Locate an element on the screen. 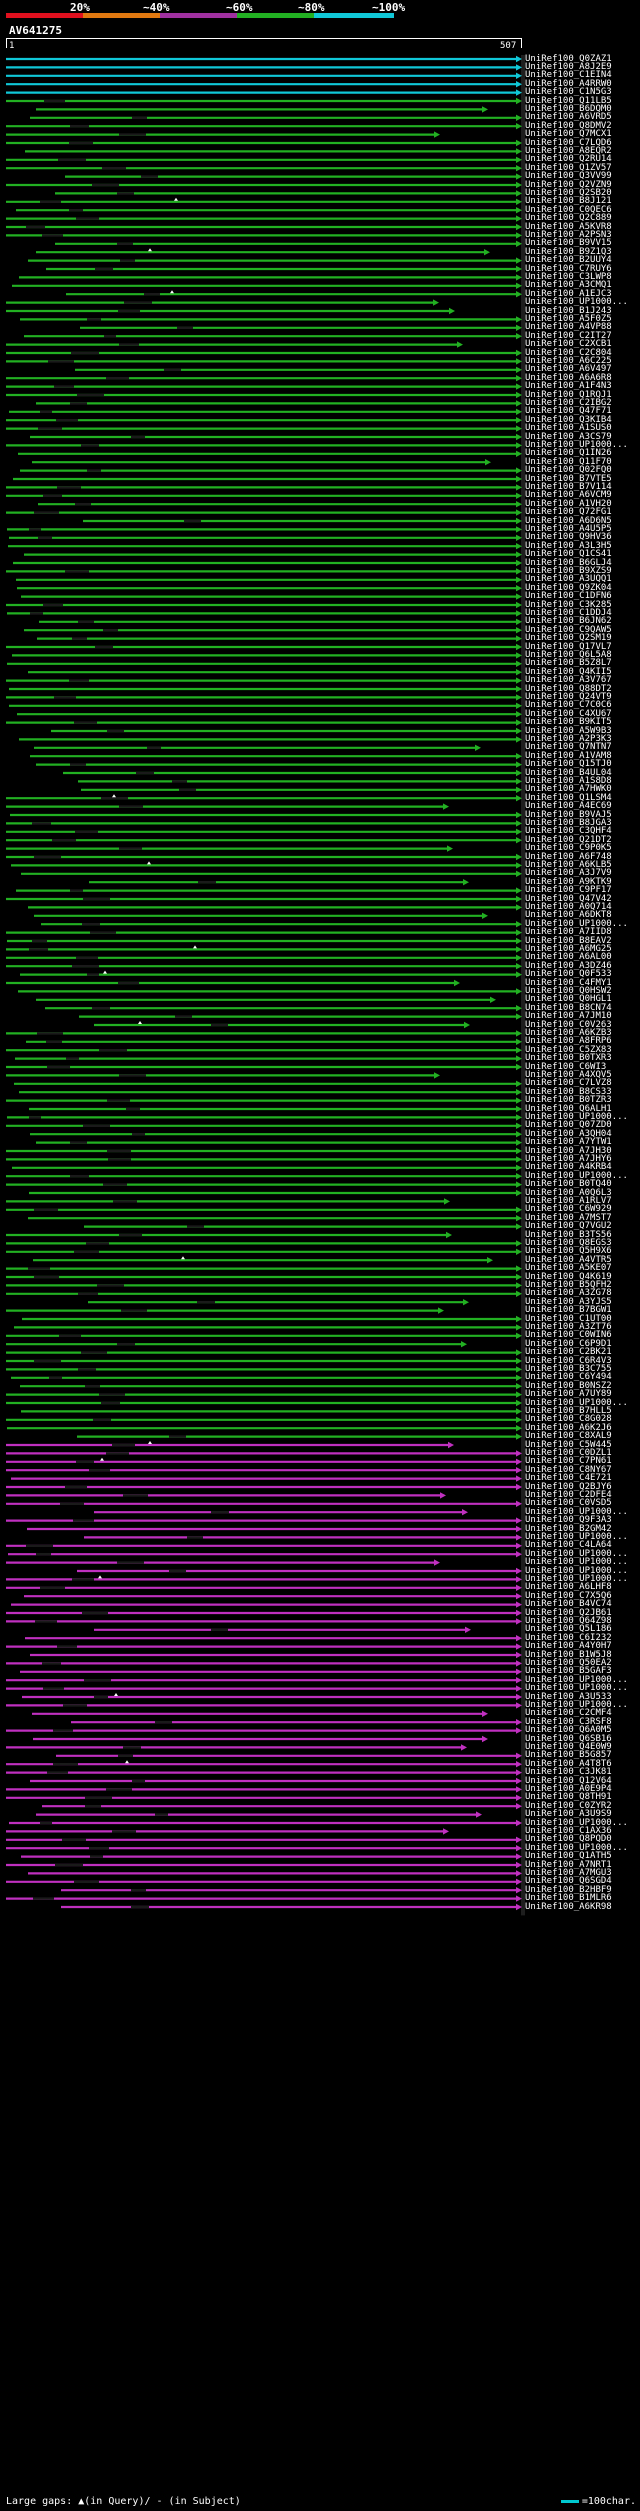 The image size is (640, 2511). hit-label: UniRef100_A6KR98 is located at coordinates (568, 1907).